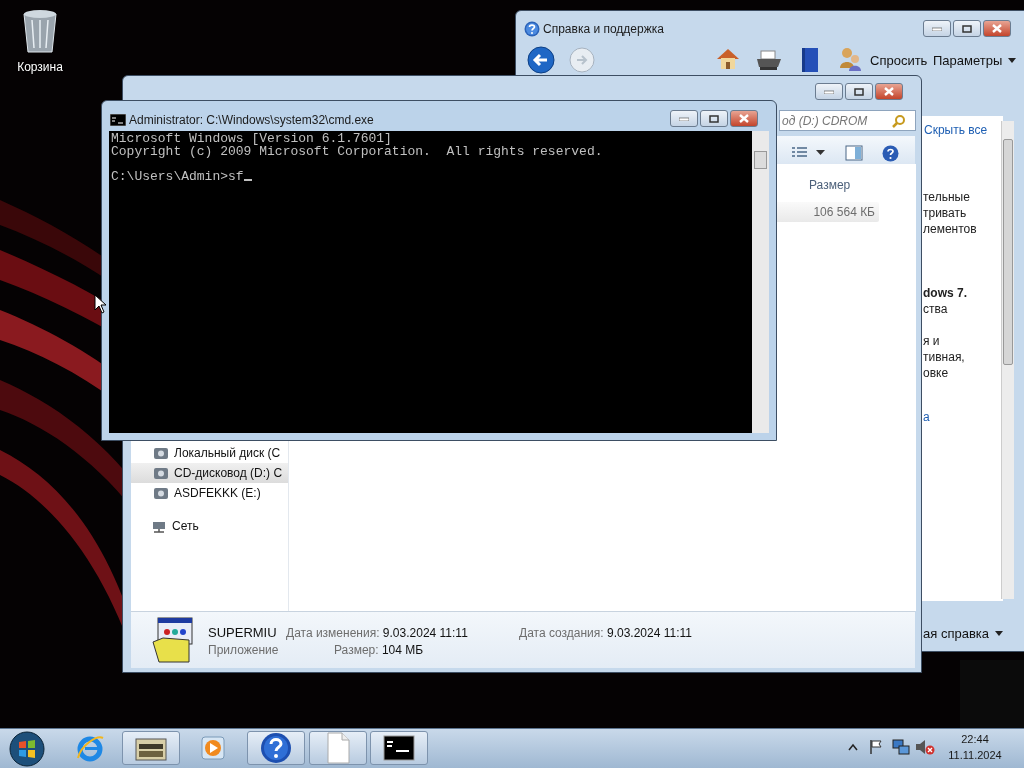 The image size is (1024, 768). Describe the element at coordinates (251, 120) in the screenshot. I see `window-title: Administrator: C:\Windows\system32\cmd.exe` at that location.